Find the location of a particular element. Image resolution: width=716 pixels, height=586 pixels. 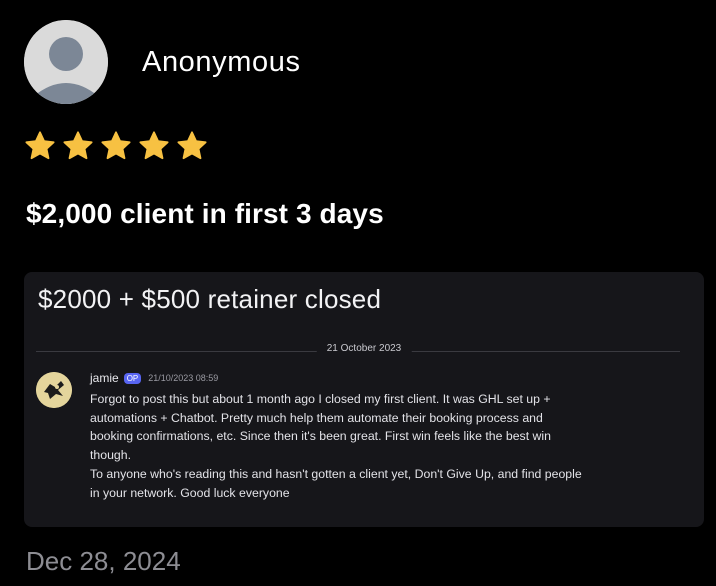

message-timestamp: 21/10/2023 08:59 is located at coordinates (183, 378).